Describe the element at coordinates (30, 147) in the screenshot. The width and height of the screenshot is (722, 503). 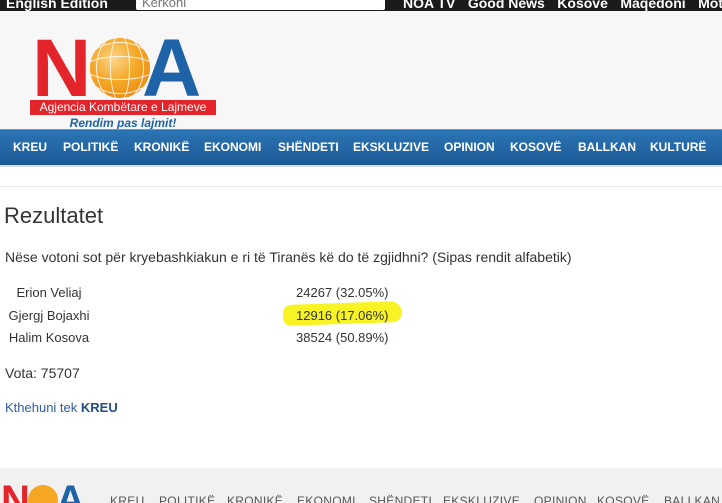
I see `nav-item-kreu: KREU` at that location.